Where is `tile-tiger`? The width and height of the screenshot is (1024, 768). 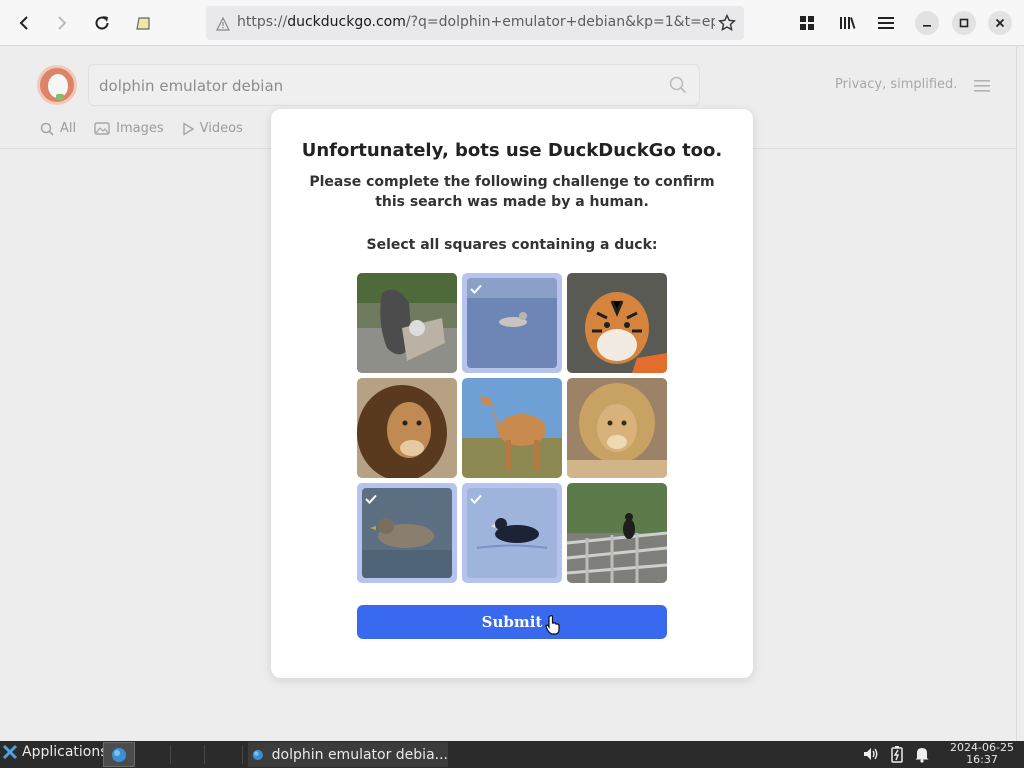
tile-tiger is located at coordinates (617, 323).